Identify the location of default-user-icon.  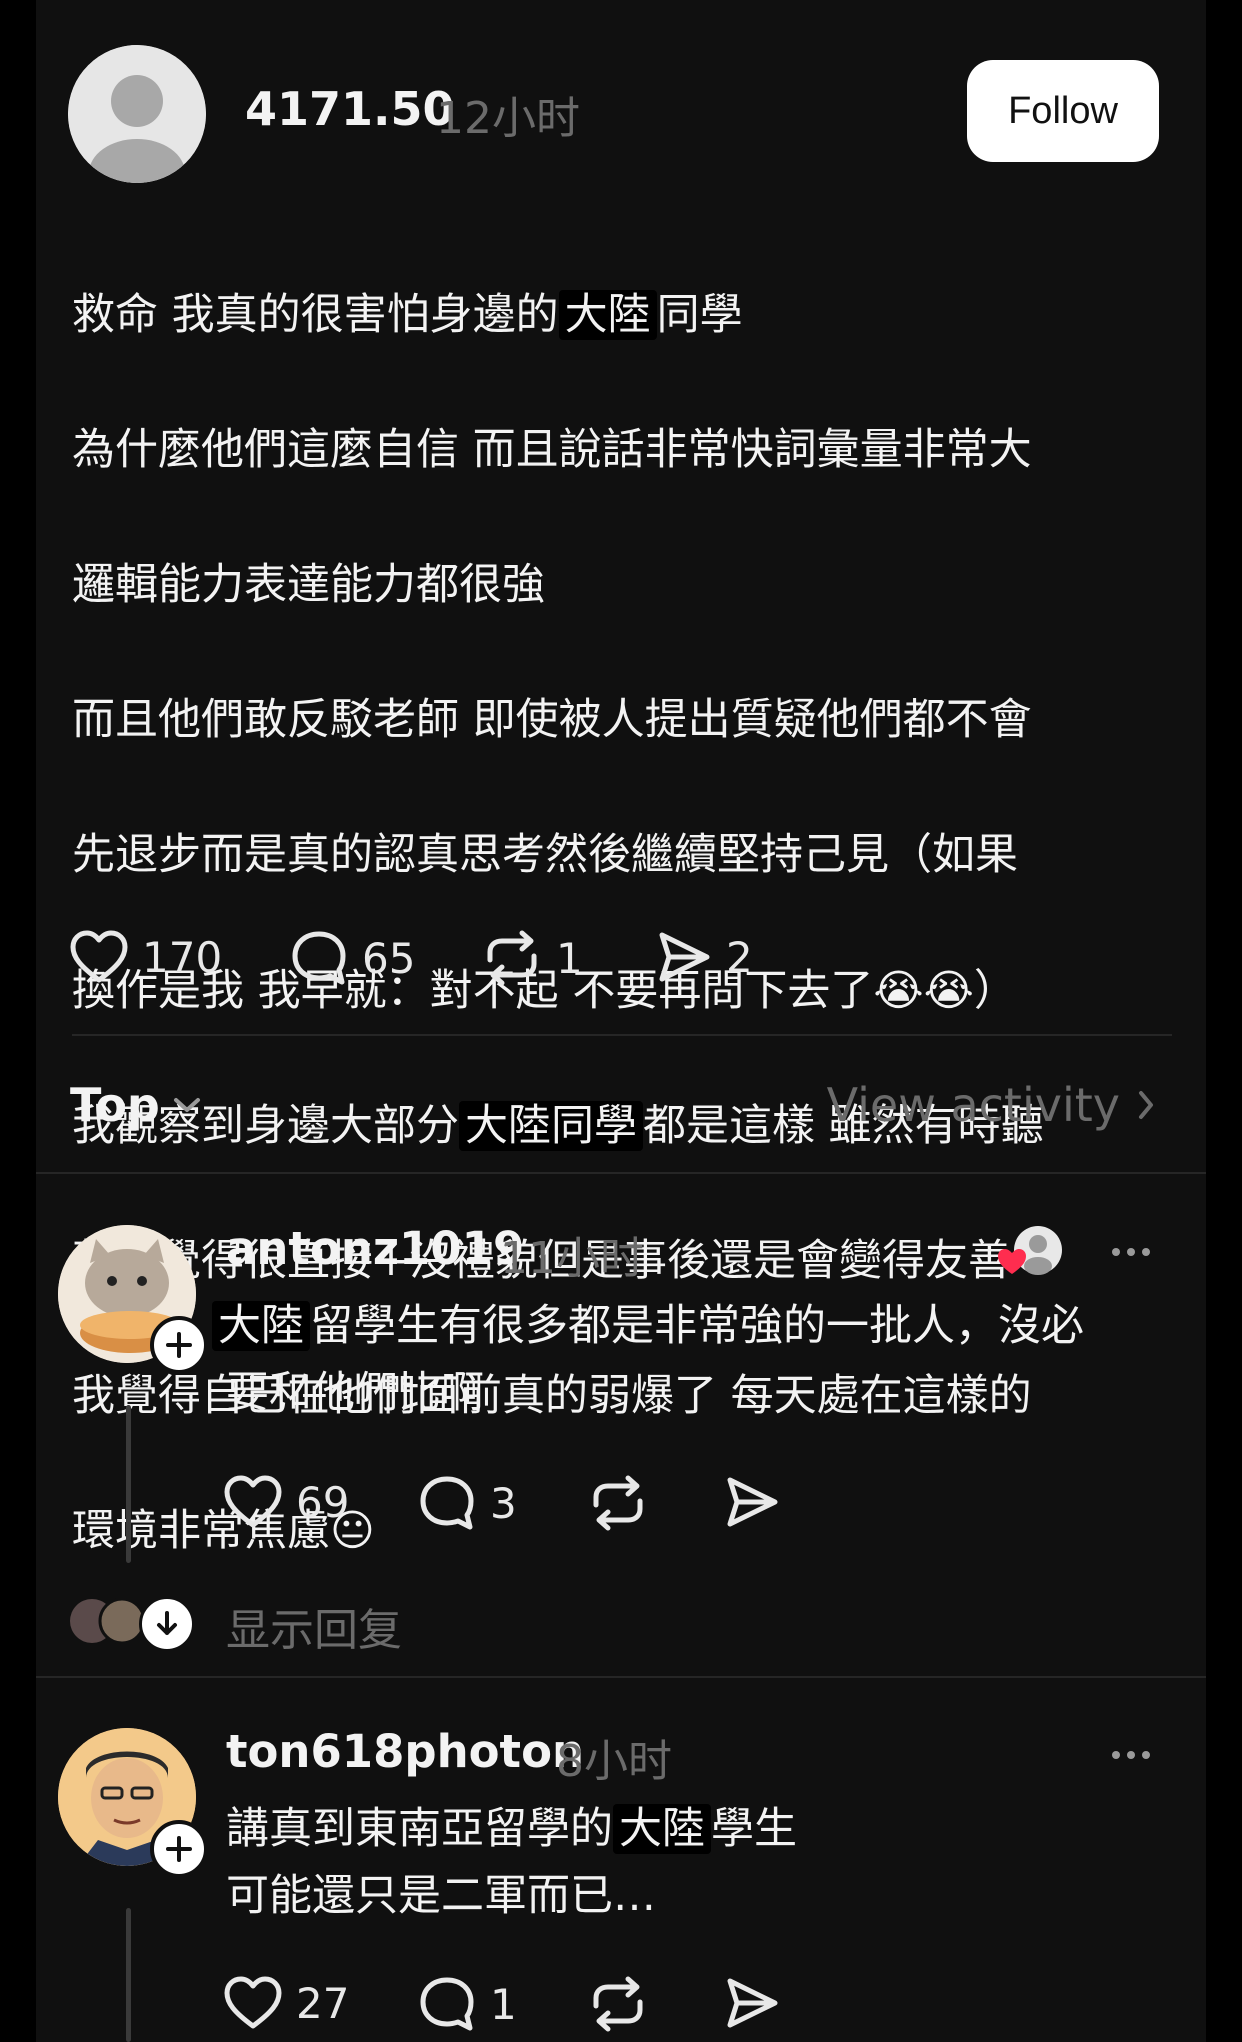
(137, 114).